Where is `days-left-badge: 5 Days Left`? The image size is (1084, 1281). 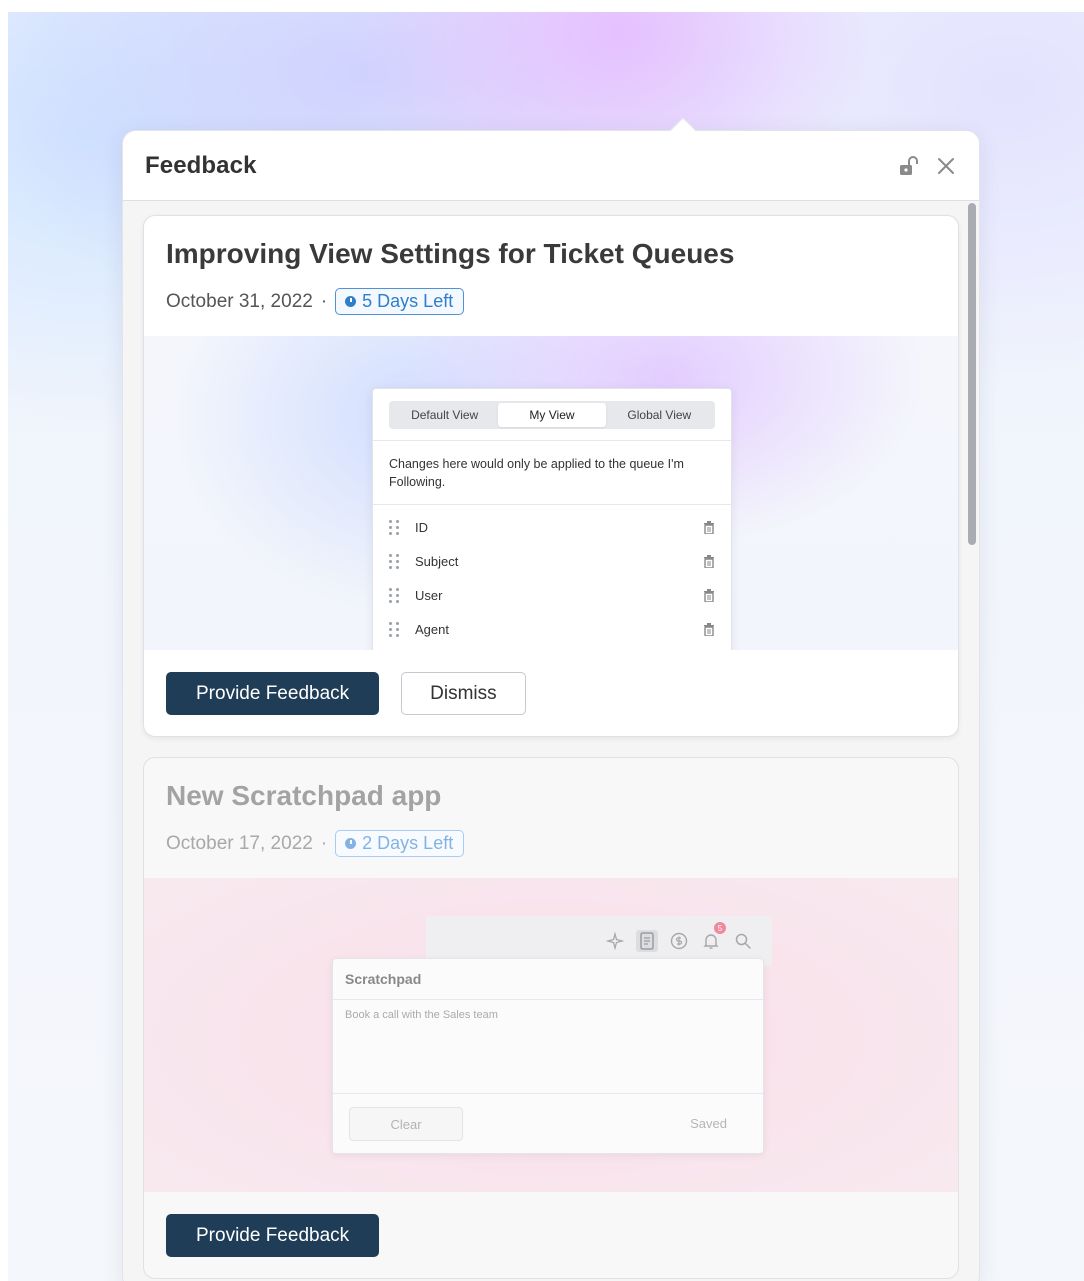 days-left-badge: 5 Days Left is located at coordinates (400, 301).